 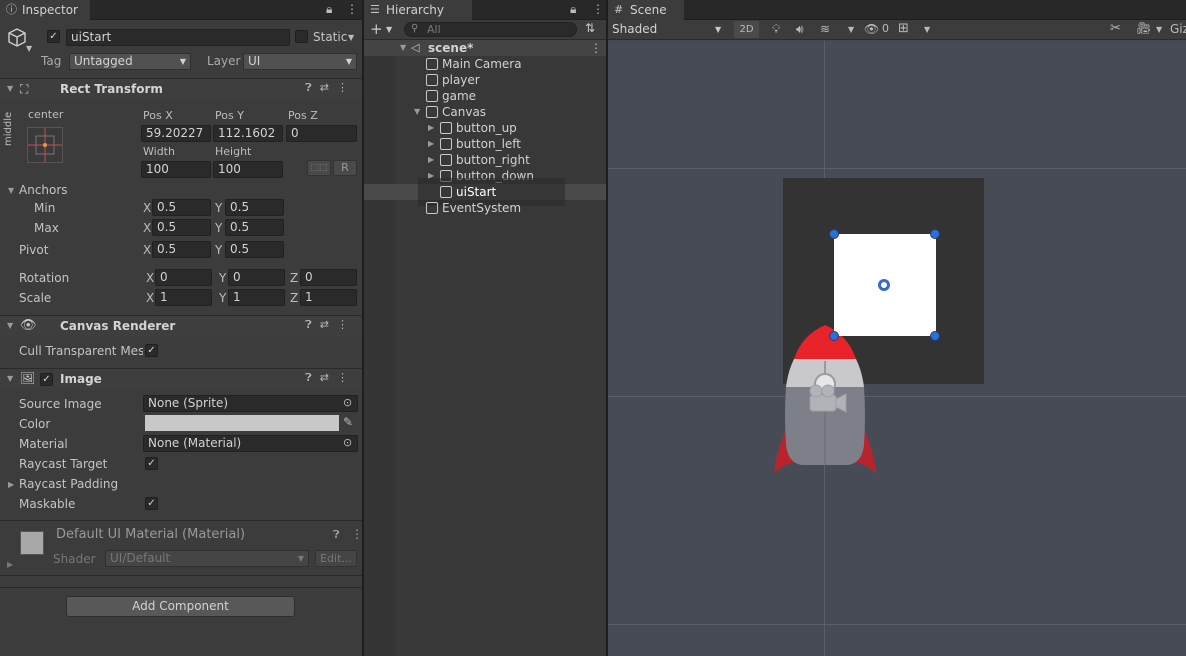 What do you see at coordinates (1143, 28) in the screenshot?
I see `camera-icon: 🎥︎` at bounding box center [1143, 28].